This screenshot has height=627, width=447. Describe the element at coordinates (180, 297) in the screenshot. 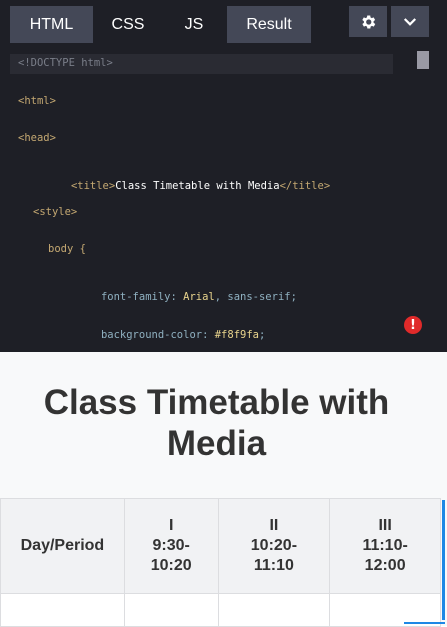

I see `code-line: font-family: Arial, sans-serif;` at that location.